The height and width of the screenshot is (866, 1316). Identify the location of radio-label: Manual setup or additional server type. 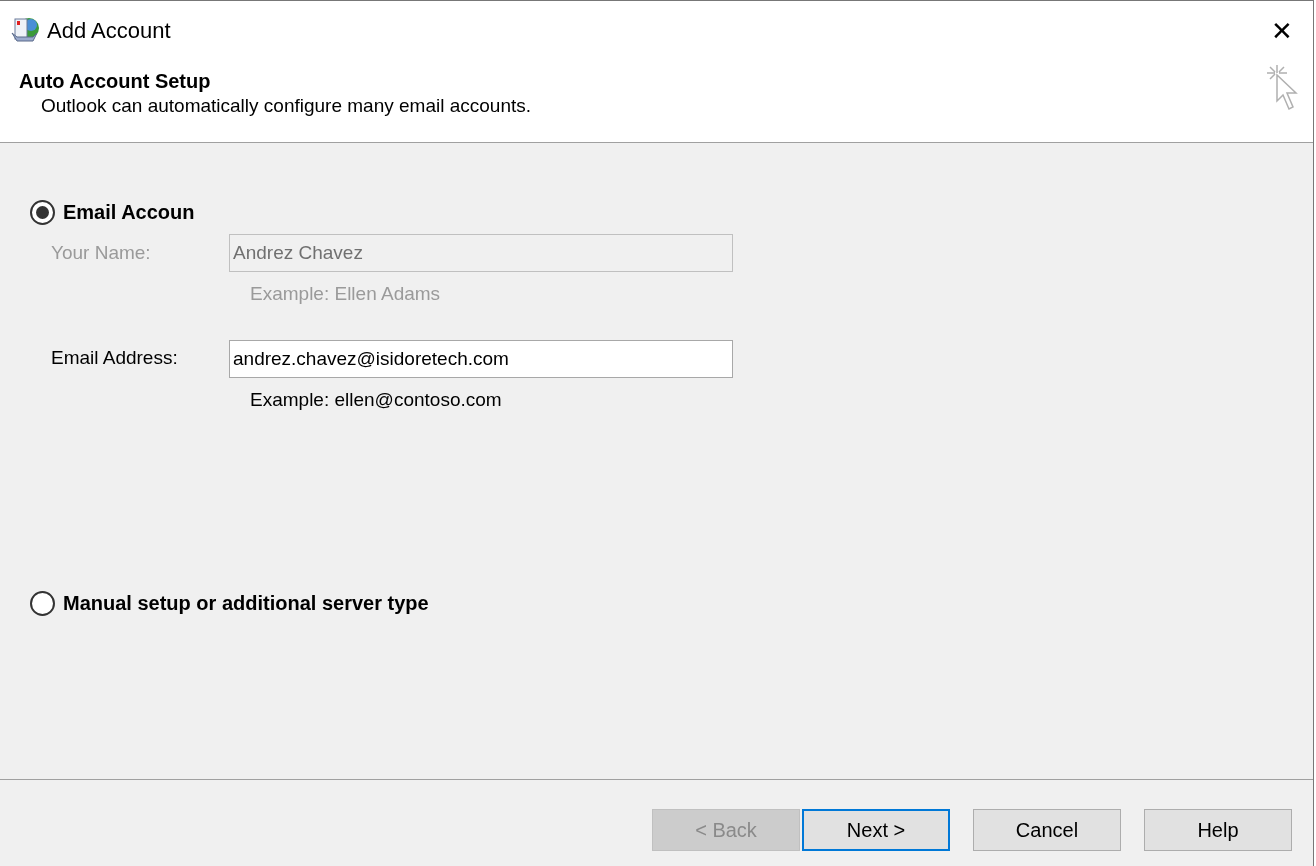
(246, 603).